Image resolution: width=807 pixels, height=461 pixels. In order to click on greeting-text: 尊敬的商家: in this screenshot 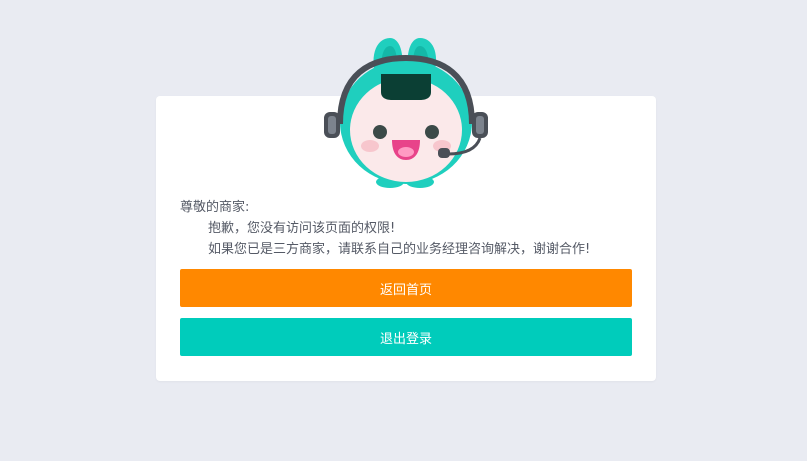, I will do `click(215, 207)`.